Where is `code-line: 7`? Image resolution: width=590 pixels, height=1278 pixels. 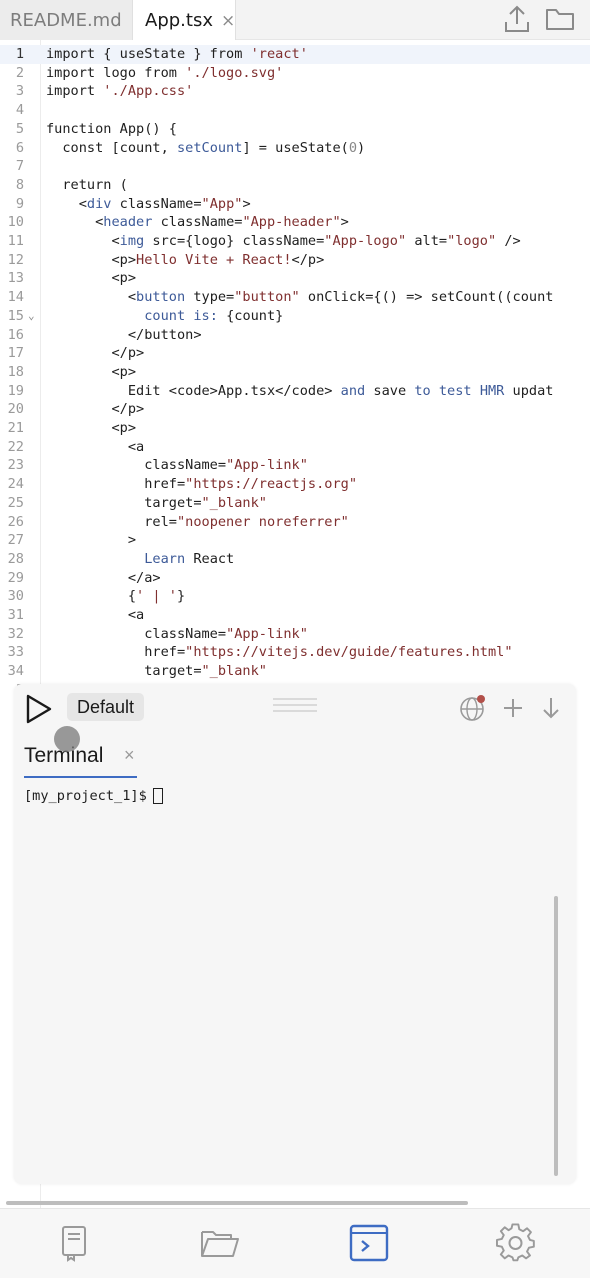
code-line: 7 is located at coordinates (295, 166).